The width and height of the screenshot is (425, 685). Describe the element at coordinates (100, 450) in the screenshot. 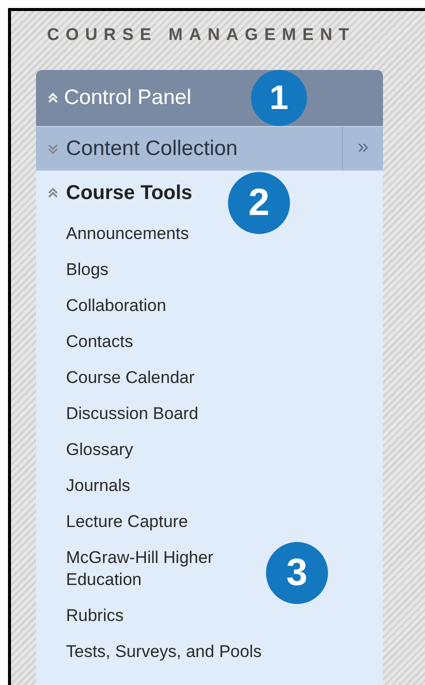

I see `menu-item: Glossary` at that location.